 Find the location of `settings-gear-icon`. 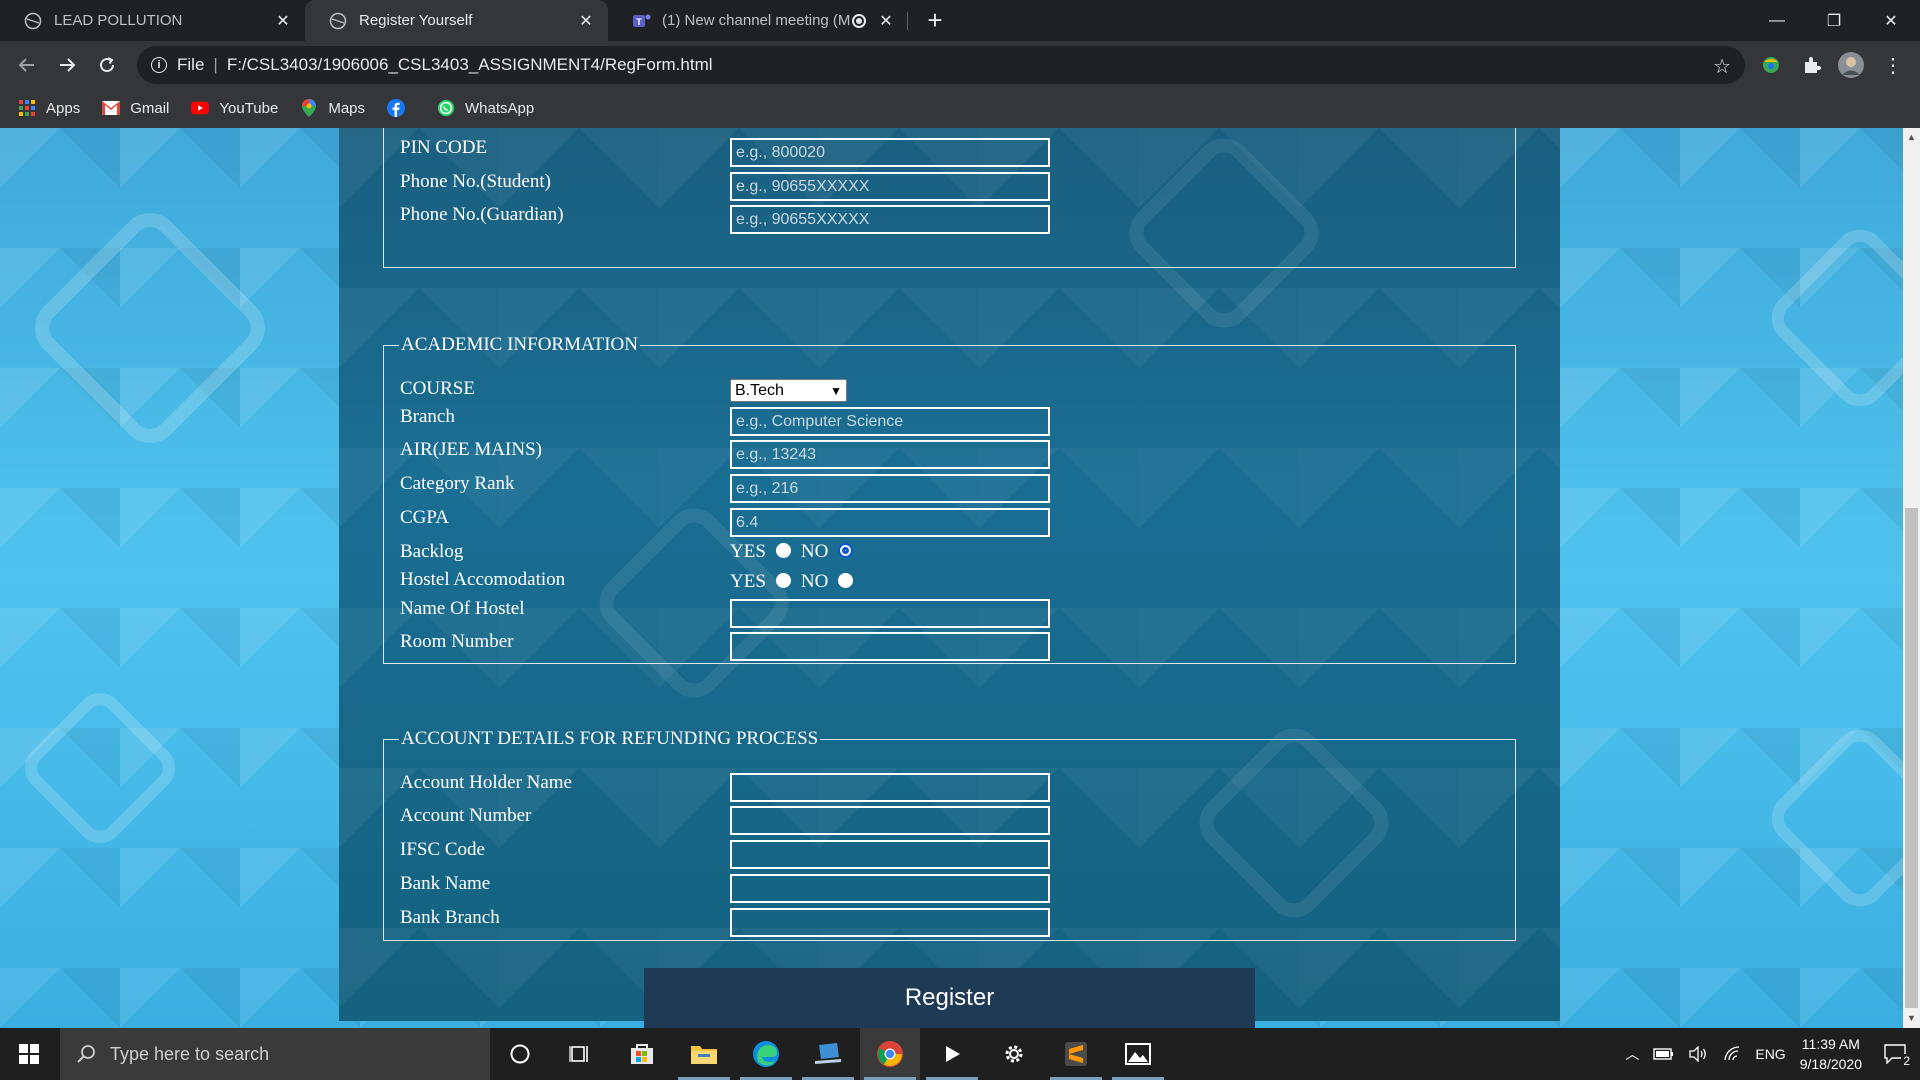

settings-gear-icon is located at coordinates (1014, 1054).